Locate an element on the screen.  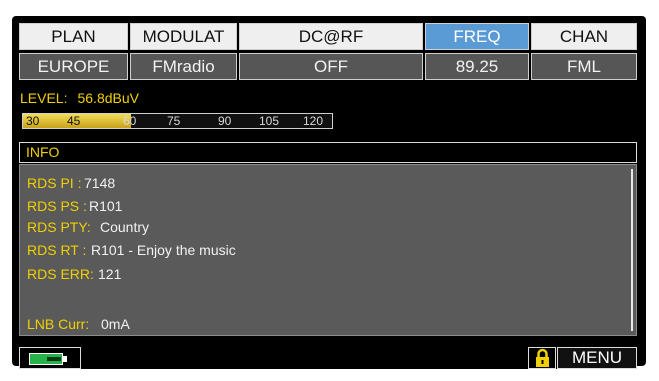
rds-pty-label: RDS PTY: is located at coordinates (59, 227).